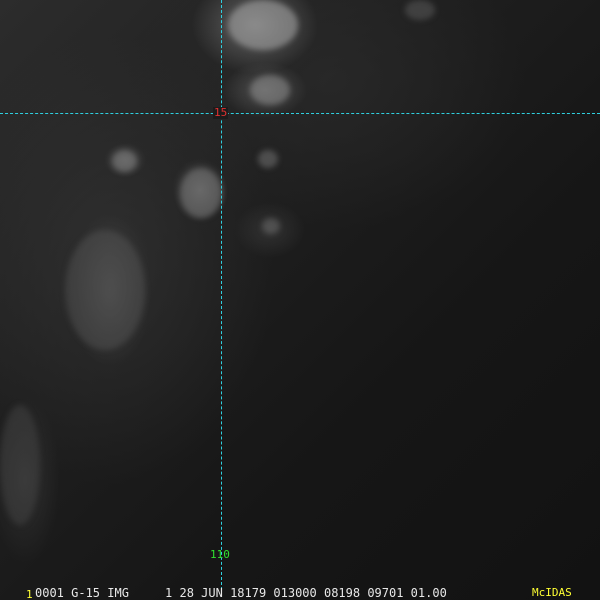  Describe the element at coordinates (29, 594) in the screenshot. I see `frame-number: 1` at that location.